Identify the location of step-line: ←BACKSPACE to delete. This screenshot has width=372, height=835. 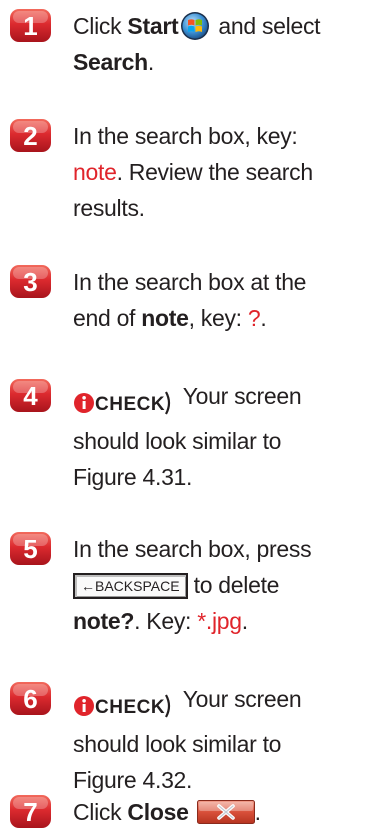
(220, 585).